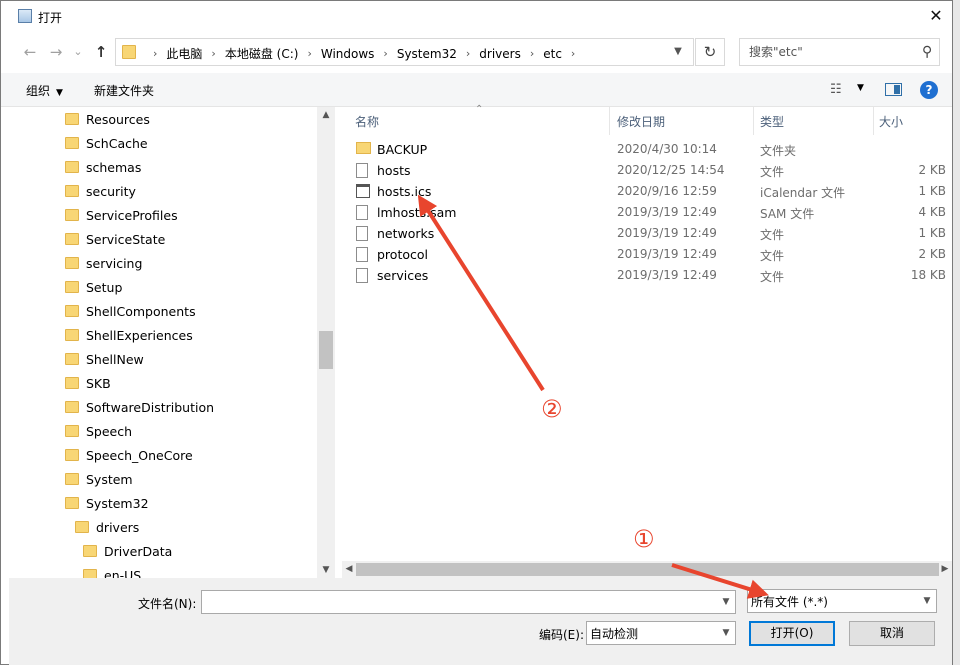 The image size is (960, 665). Describe the element at coordinates (643, 212) in the screenshot. I see `file-row: lmhosts.sam 2019/3/19 12:49 SAM 文件 4 KB` at that location.